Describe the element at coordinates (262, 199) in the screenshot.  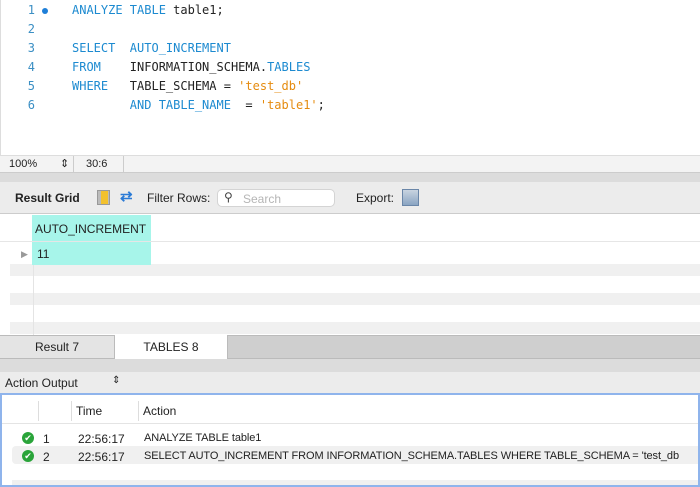
I see `search-placeholder: Search` at that location.